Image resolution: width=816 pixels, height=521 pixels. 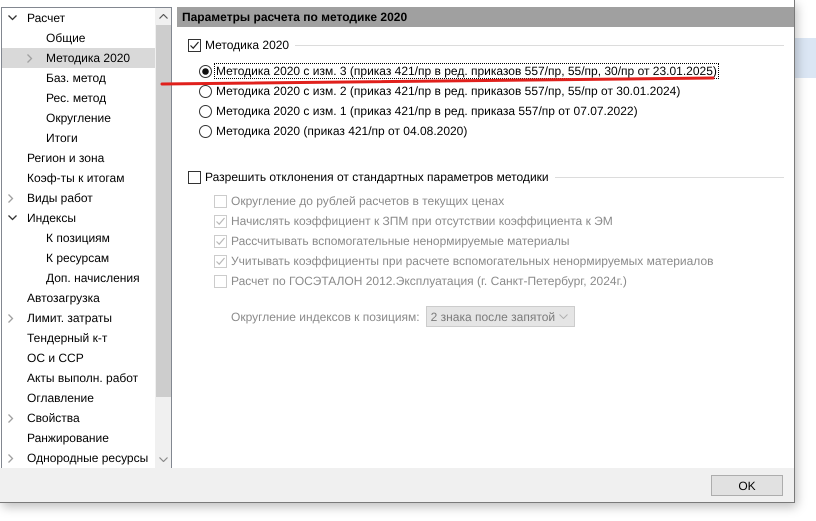 I want to click on scrollbar-thumb, so click(x=163, y=211).